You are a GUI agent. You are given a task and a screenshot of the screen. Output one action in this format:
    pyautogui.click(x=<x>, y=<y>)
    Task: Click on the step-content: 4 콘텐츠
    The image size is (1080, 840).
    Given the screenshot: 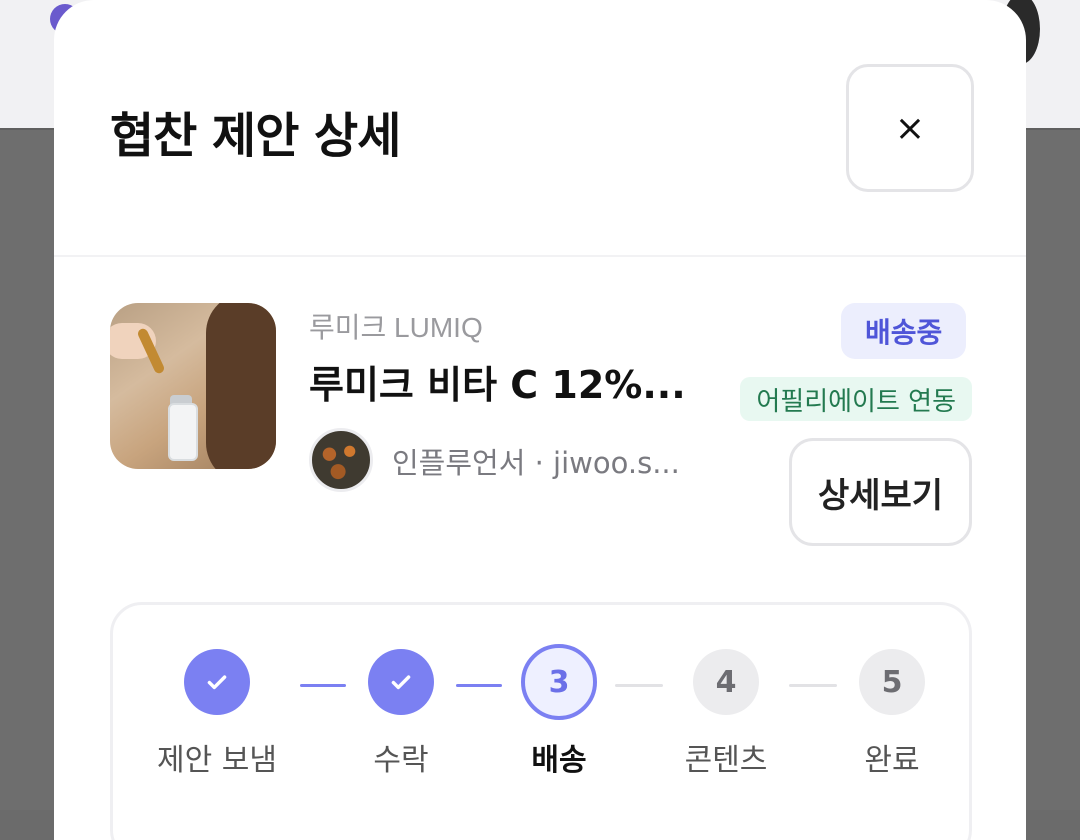 What is the action you would take?
    pyautogui.click(x=726, y=714)
    